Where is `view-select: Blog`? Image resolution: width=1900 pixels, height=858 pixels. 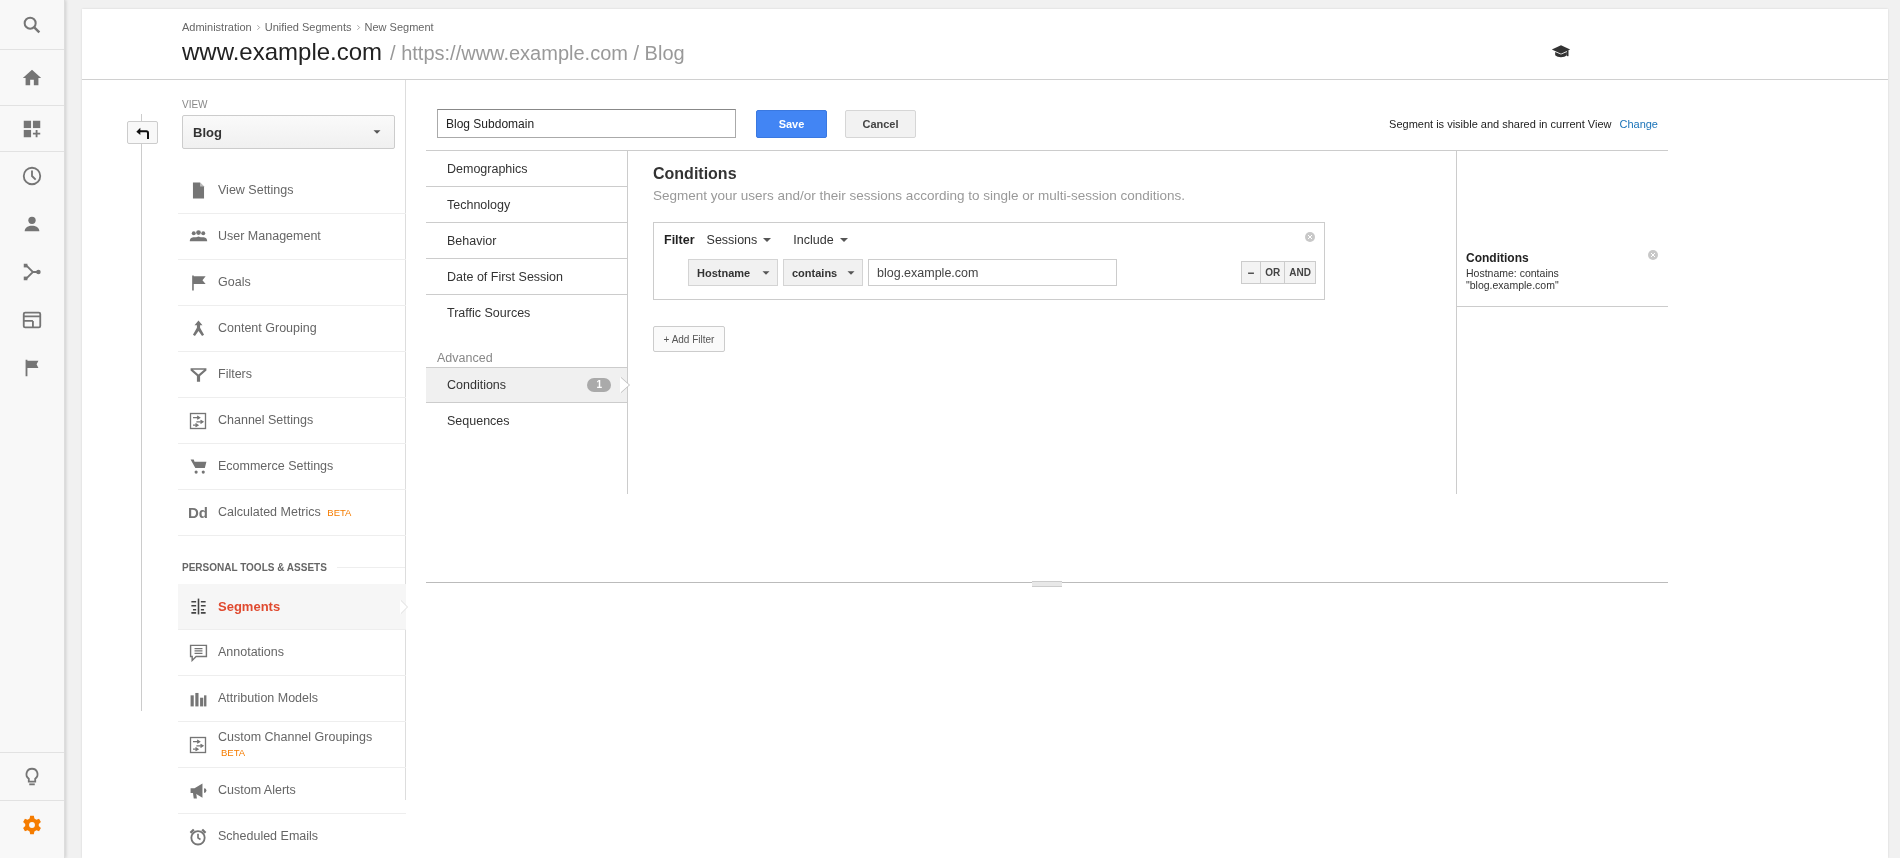 view-select: Blog is located at coordinates (288, 132).